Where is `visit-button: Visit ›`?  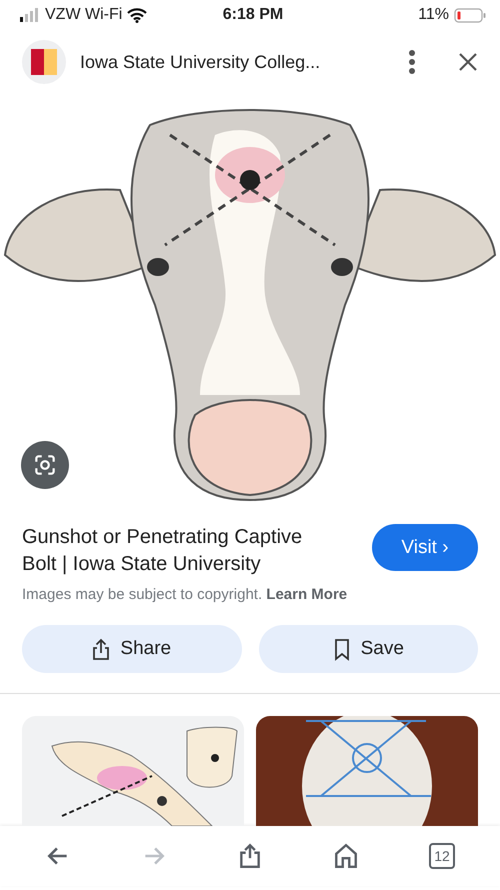 visit-button: Visit › is located at coordinates (425, 547).